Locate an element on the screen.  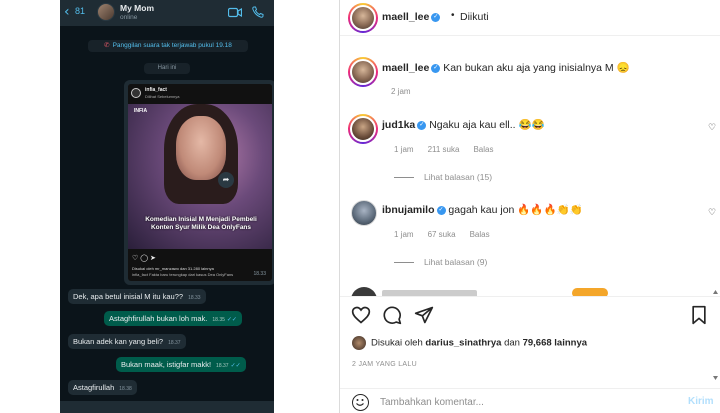
share-icon is located at coordinates (424, 315).